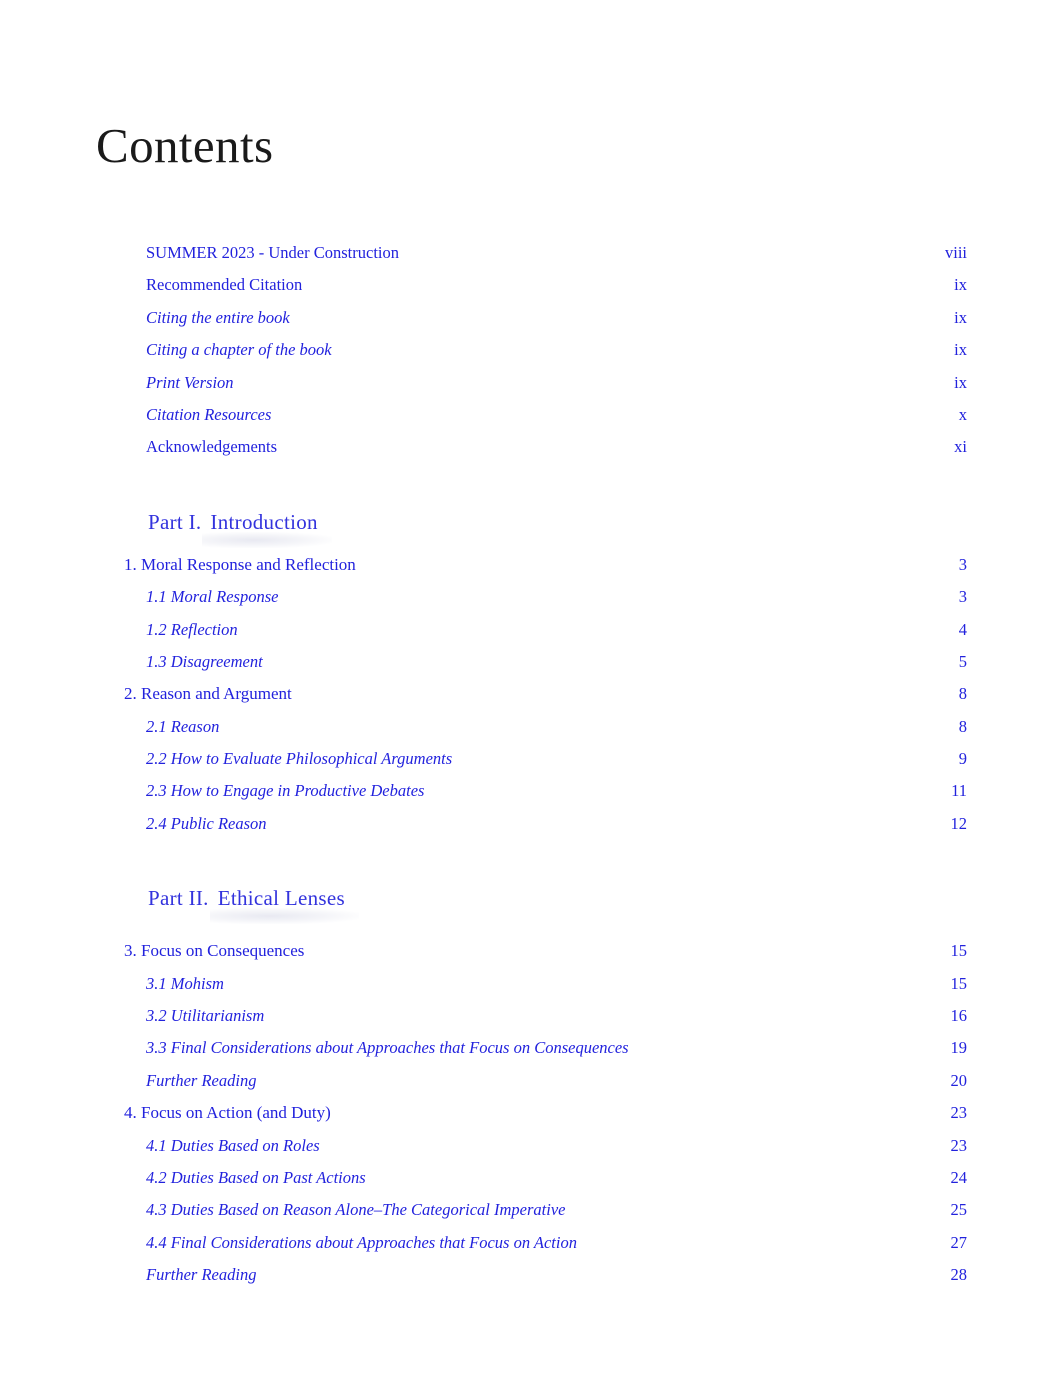  I want to click on toc-entry-label: 2.4 Public Reason, so click(206, 824).